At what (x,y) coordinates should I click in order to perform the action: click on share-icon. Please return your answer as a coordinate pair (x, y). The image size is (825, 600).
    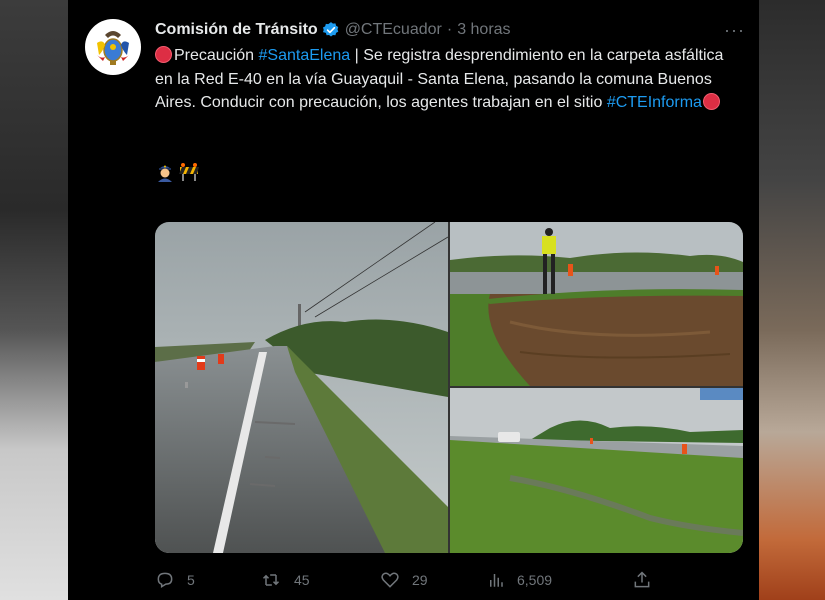
    Looking at the image, I should click on (642, 579).